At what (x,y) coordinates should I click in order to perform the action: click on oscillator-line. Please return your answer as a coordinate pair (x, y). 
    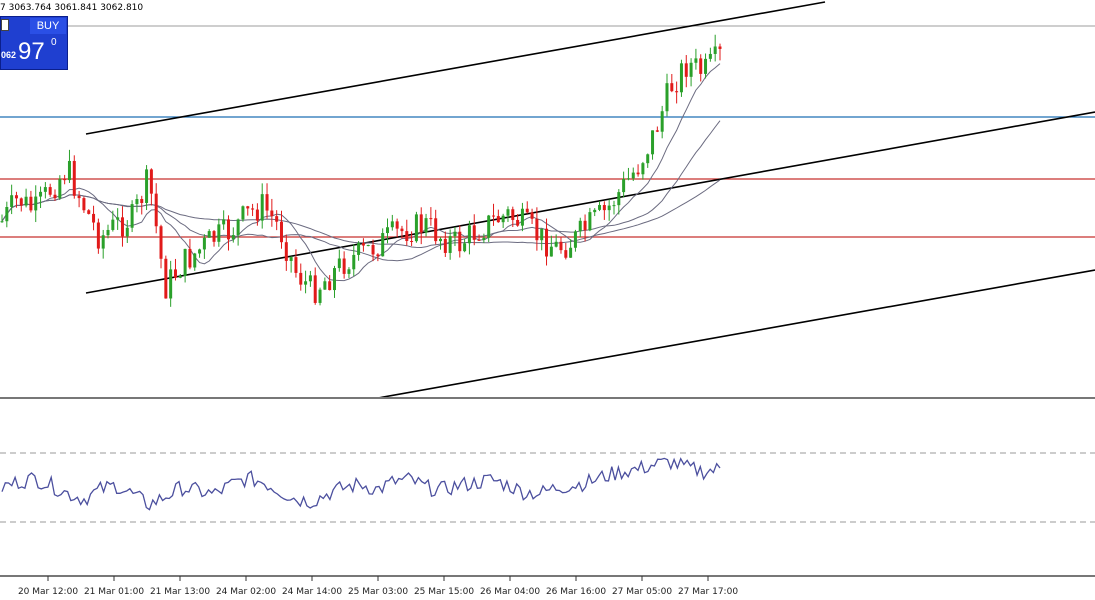
    Looking at the image, I should click on (361, 484).